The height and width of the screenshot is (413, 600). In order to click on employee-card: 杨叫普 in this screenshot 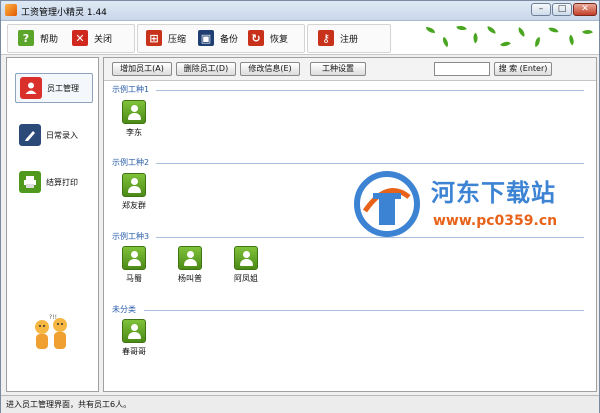, I will do `click(190, 265)`.